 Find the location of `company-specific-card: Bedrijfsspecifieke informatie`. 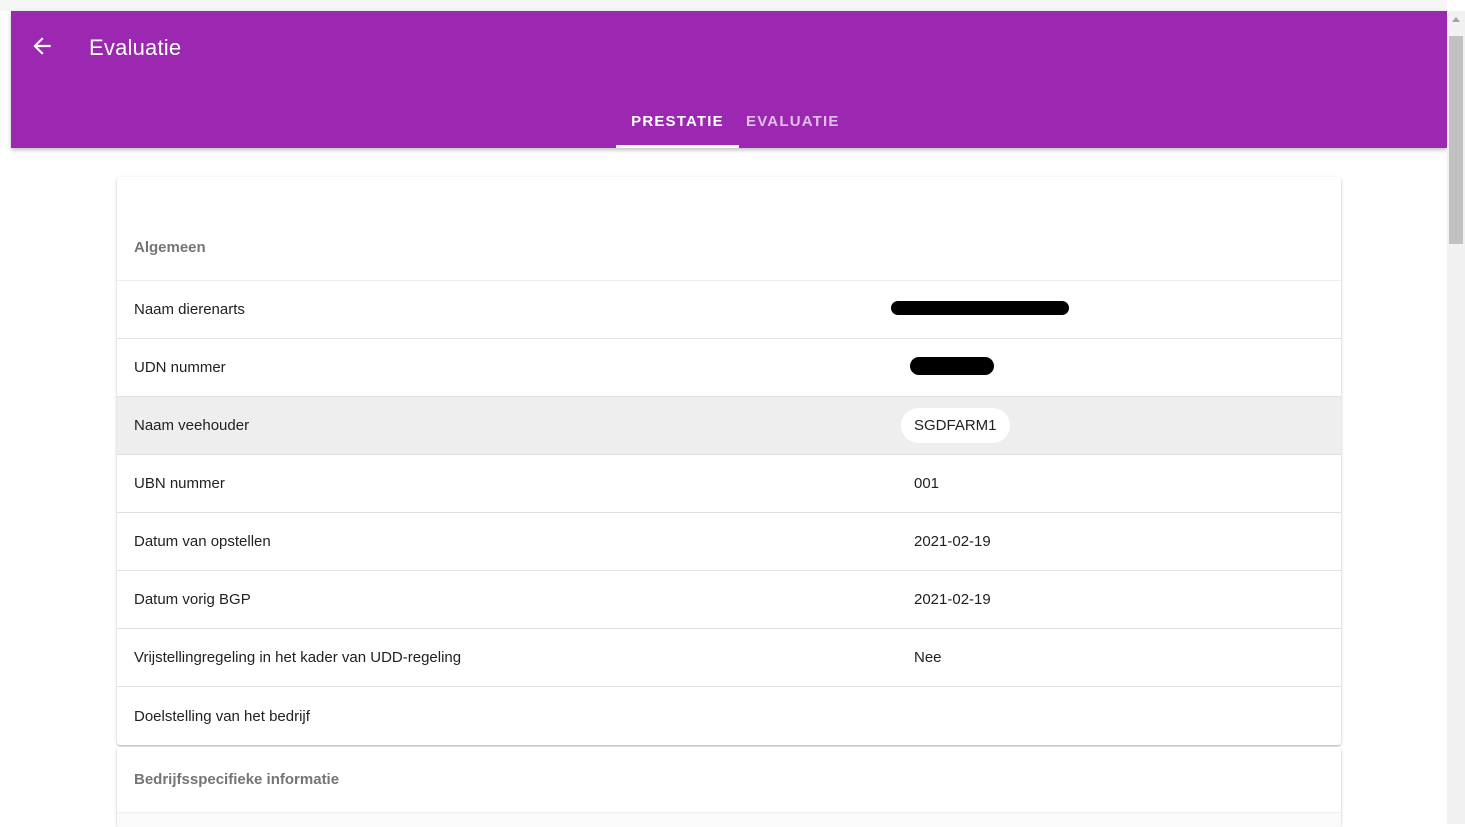

company-specific-card: Bedrijfsspecifieke informatie is located at coordinates (729, 787).